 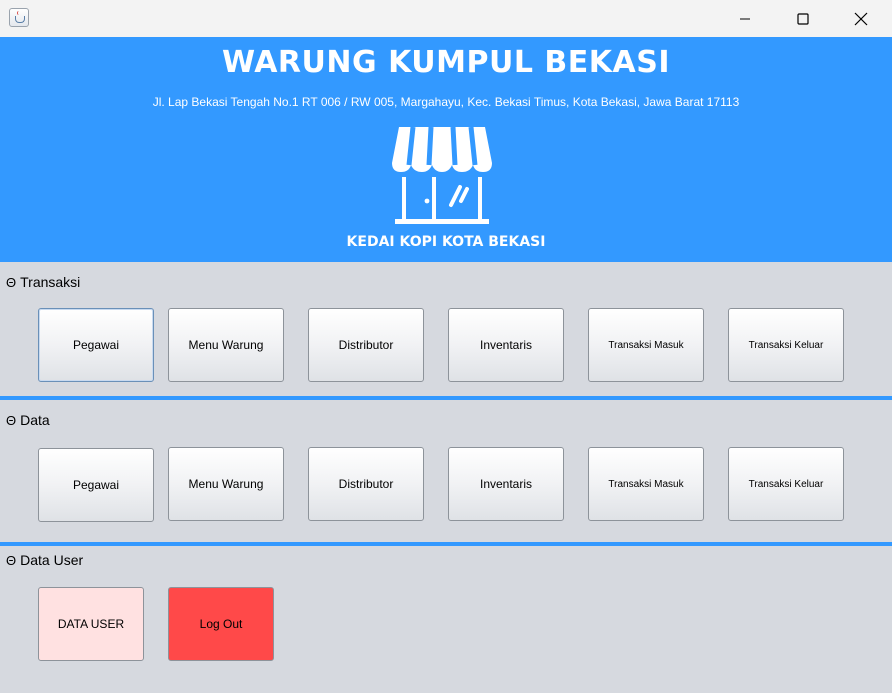 What do you see at coordinates (226, 345) in the screenshot?
I see `transaksi-menu-warung-button: Menu Warung` at bounding box center [226, 345].